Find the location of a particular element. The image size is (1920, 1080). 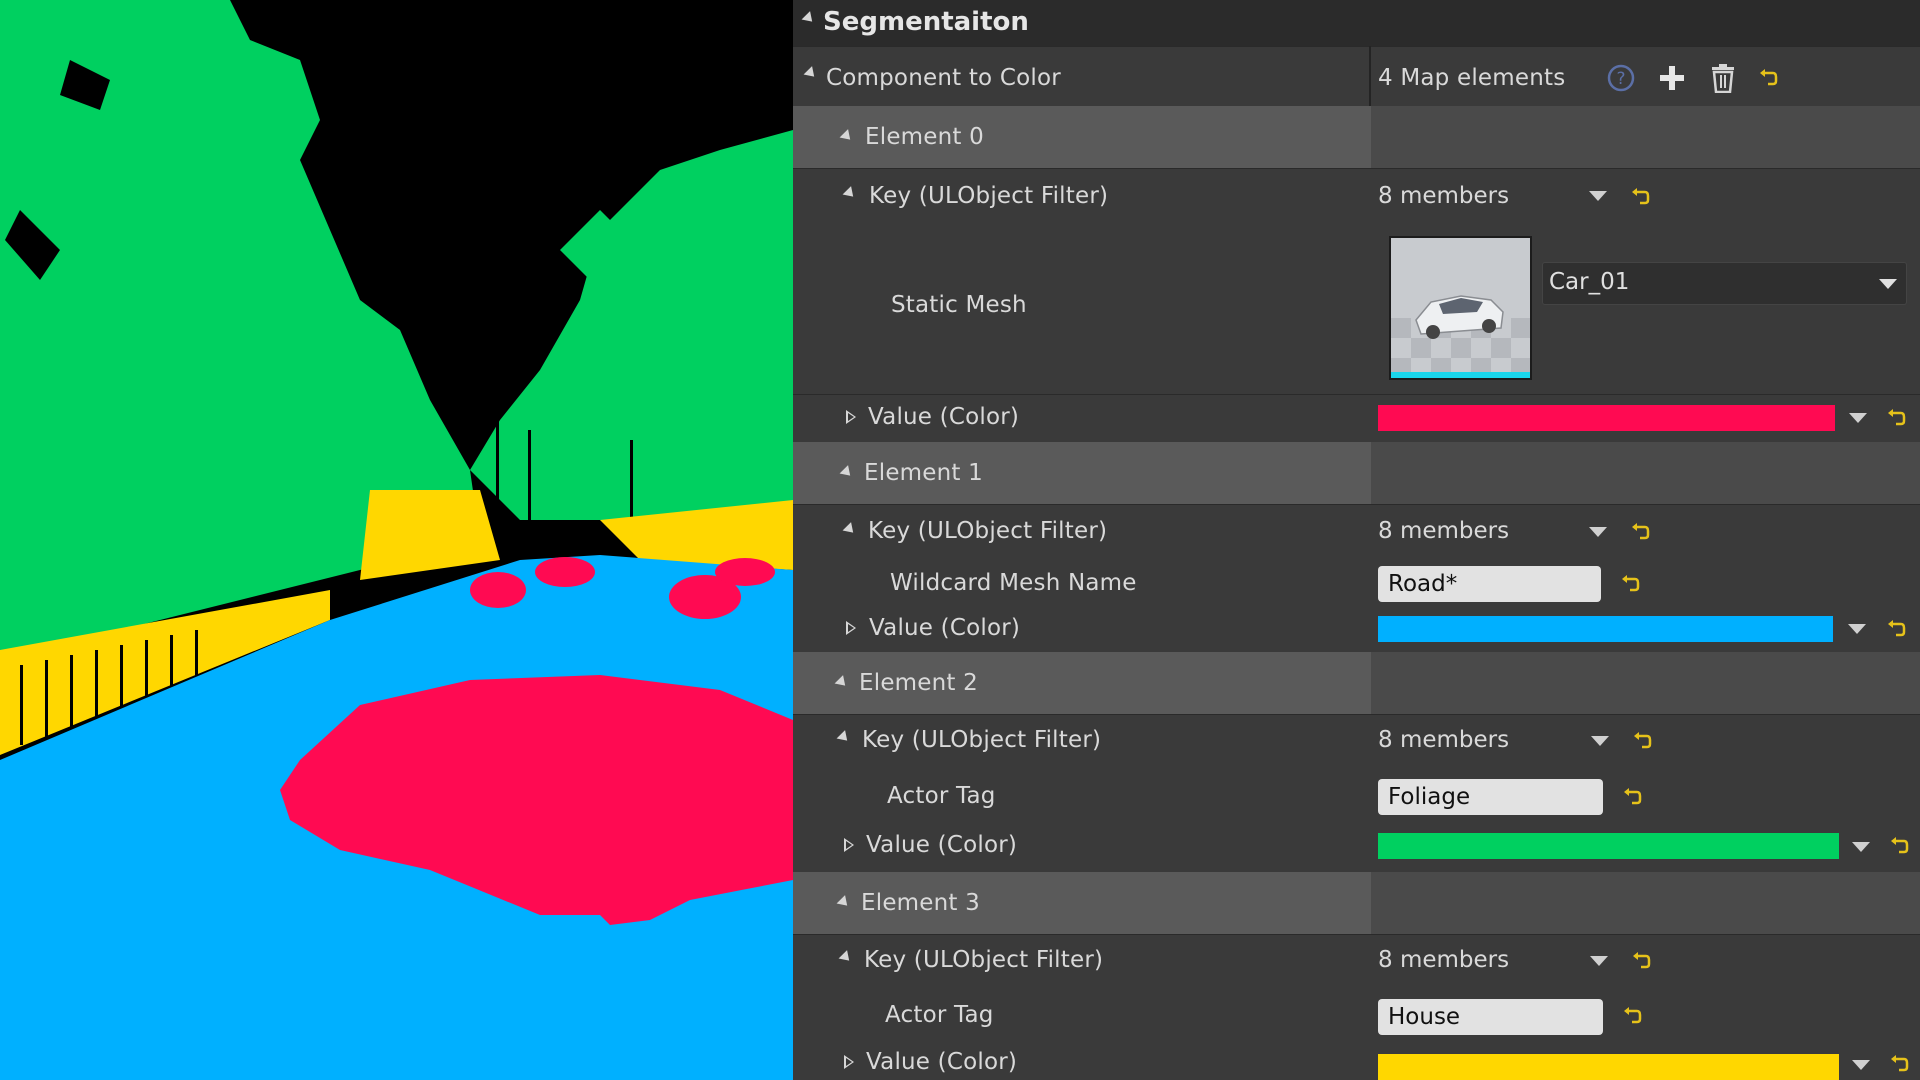

actor-tag-input: House is located at coordinates (1490, 1017).